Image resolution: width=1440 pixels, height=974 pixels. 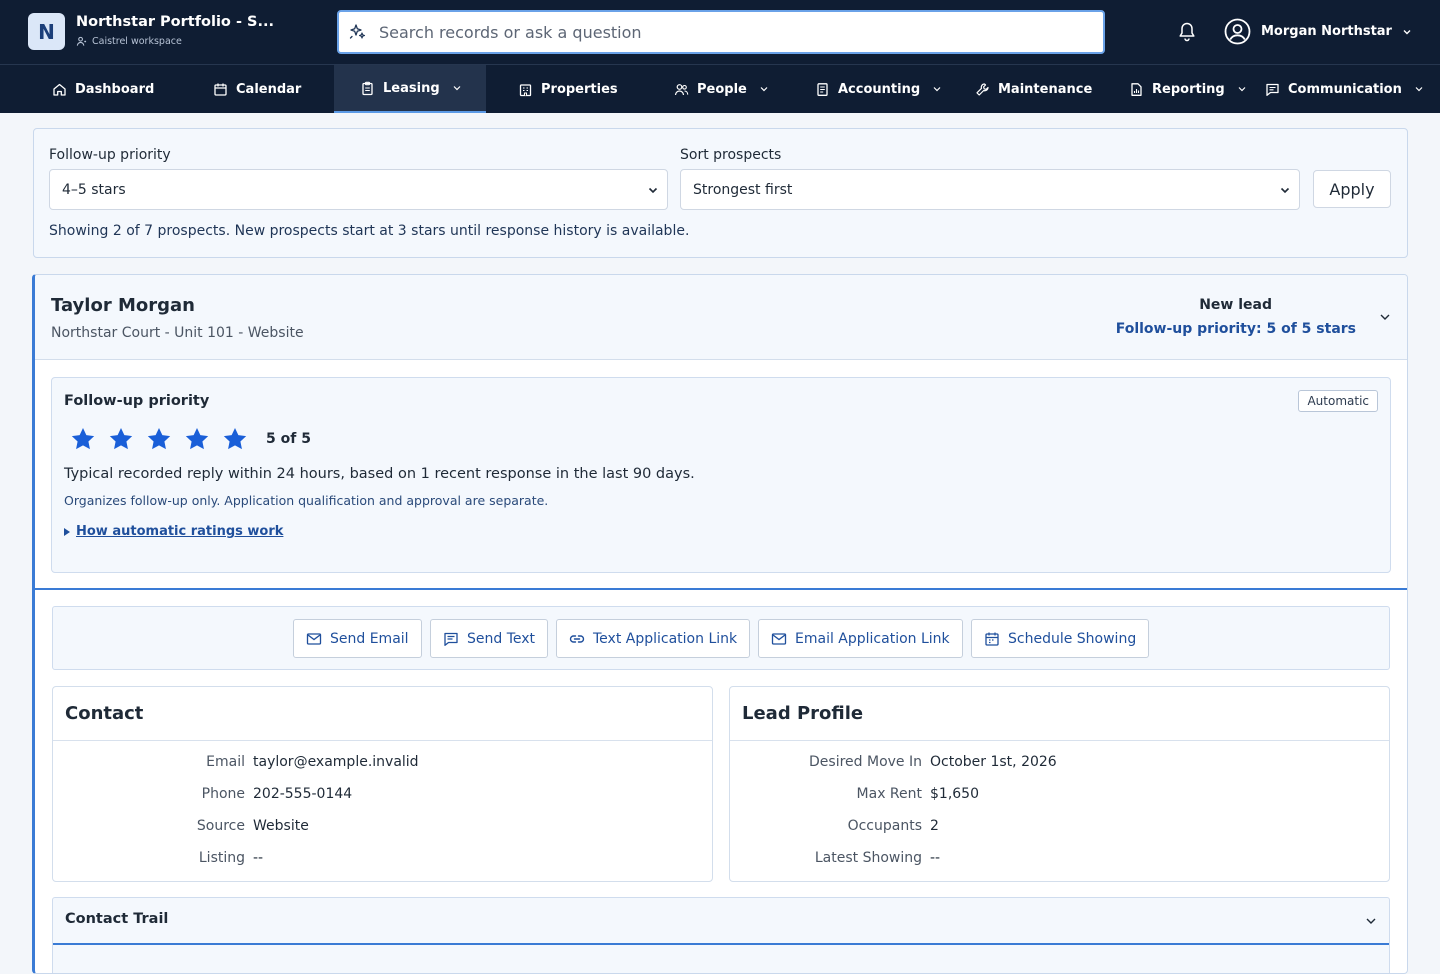 I want to click on user-menu: Morgan Northstar, so click(x=1318, y=31).